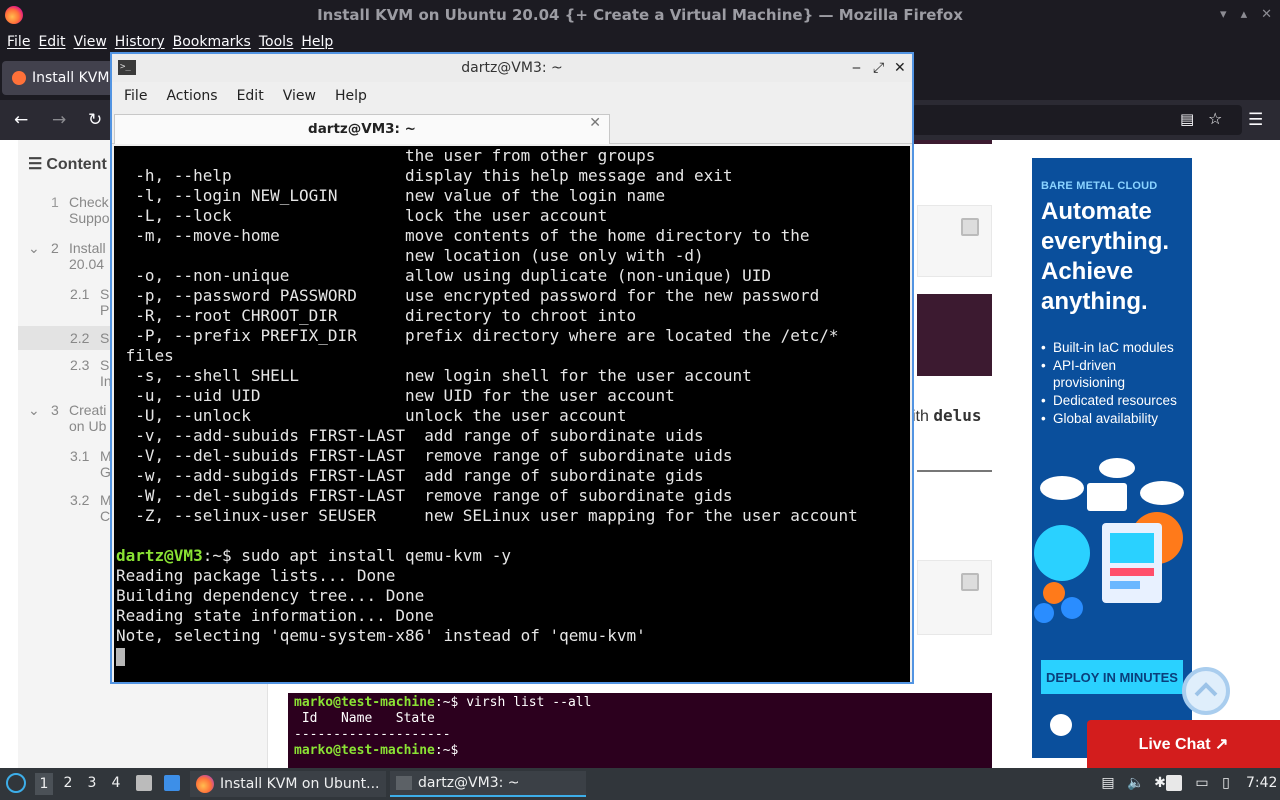  Describe the element at coordinates (595, 123) in the screenshot. I see `close-tab-icon: ✕` at that location.